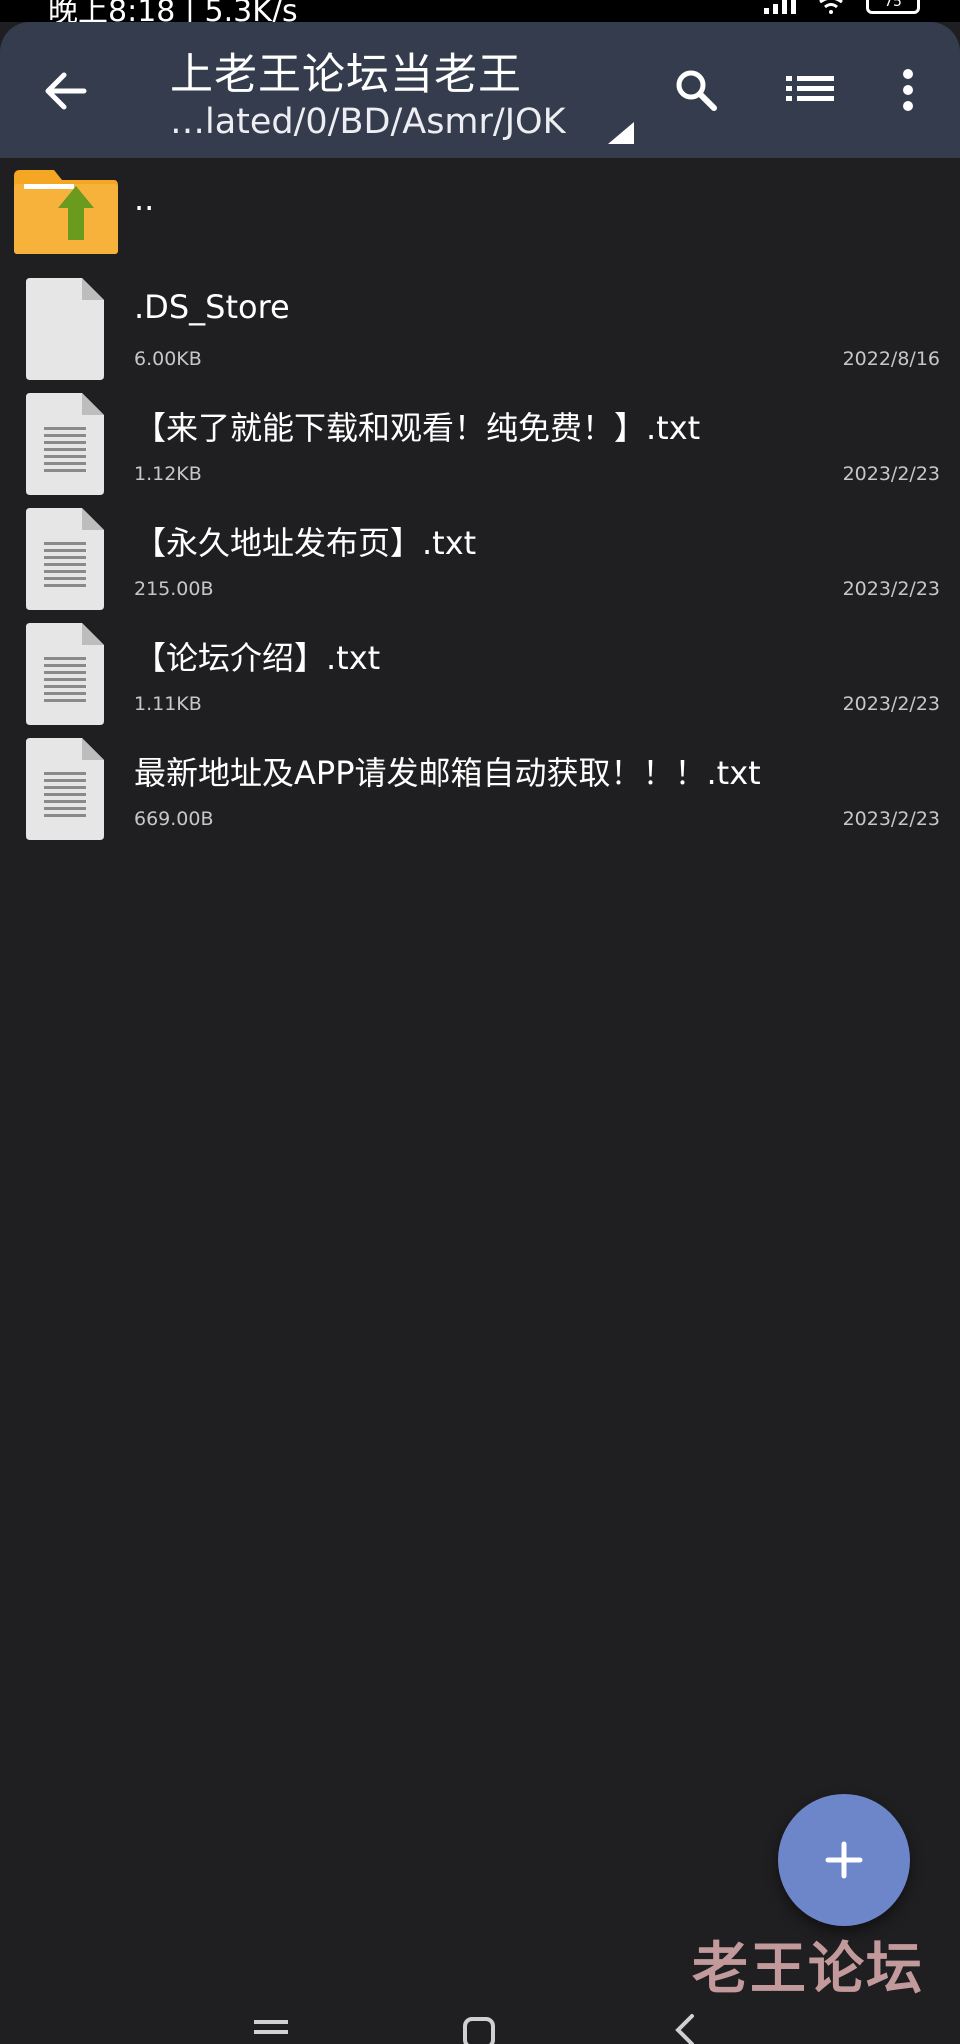 Image resolution: width=960 pixels, height=2044 pixels. What do you see at coordinates (168, 474) in the screenshot?
I see `file-size: 1.12KB` at bounding box center [168, 474].